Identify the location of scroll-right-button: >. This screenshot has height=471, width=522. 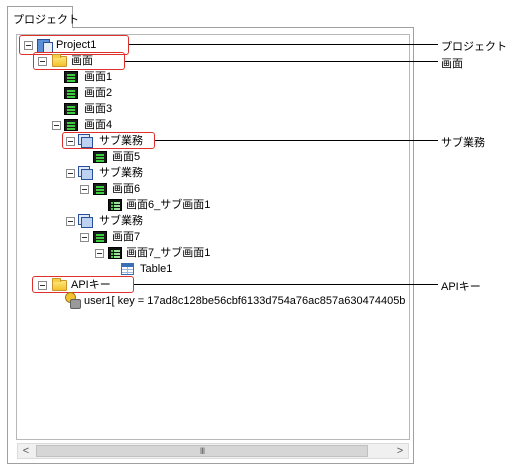
(400, 451).